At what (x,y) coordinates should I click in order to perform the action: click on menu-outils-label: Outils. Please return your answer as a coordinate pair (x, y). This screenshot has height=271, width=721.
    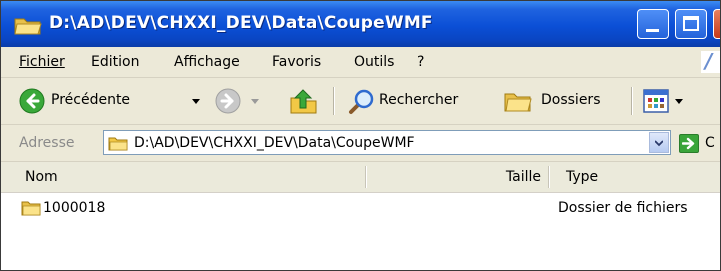
    Looking at the image, I should click on (374, 62).